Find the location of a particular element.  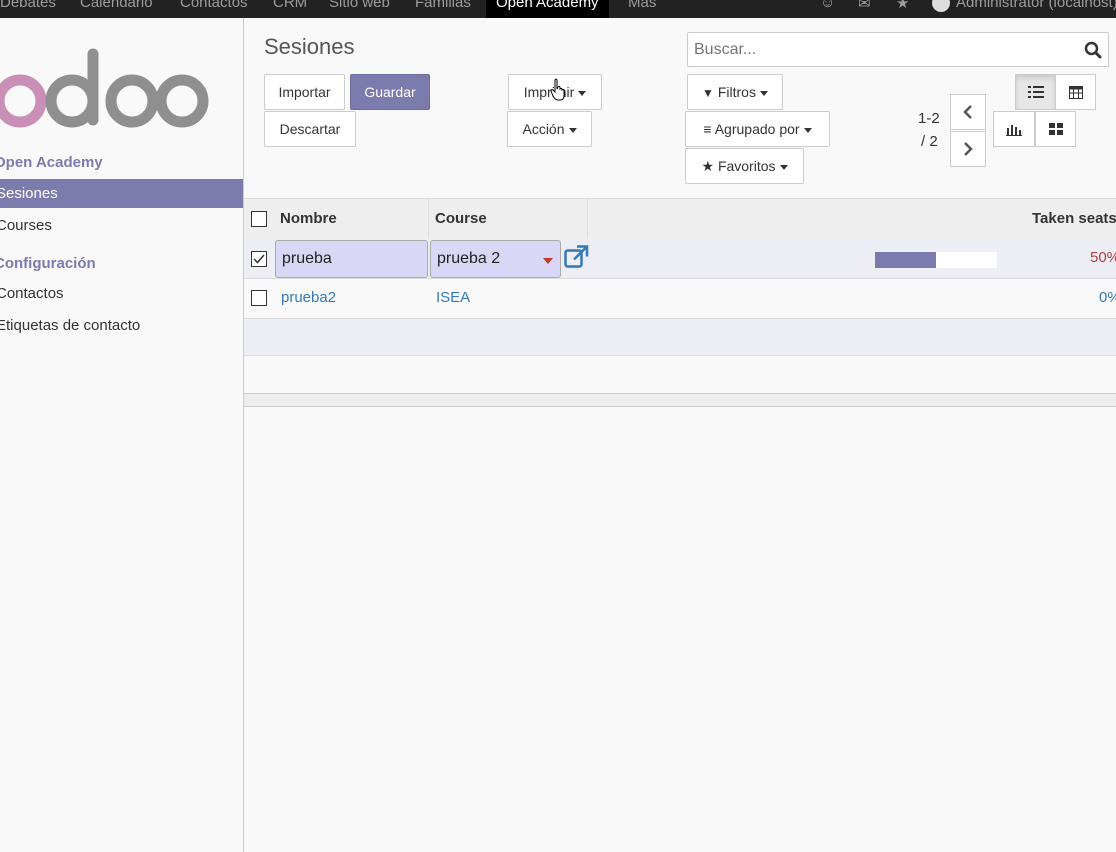

list-header: Nombre Course Taken seats is located at coordinates (680, 219).